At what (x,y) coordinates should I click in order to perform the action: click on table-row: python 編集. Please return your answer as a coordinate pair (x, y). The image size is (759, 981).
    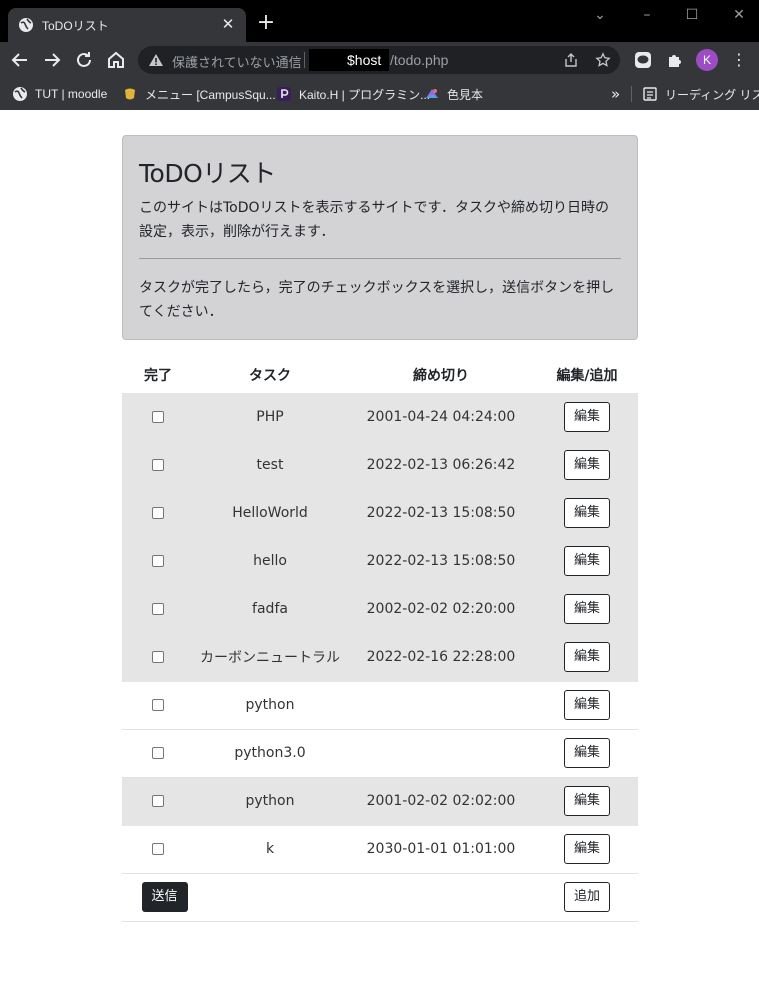
    Looking at the image, I should click on (380, 705).